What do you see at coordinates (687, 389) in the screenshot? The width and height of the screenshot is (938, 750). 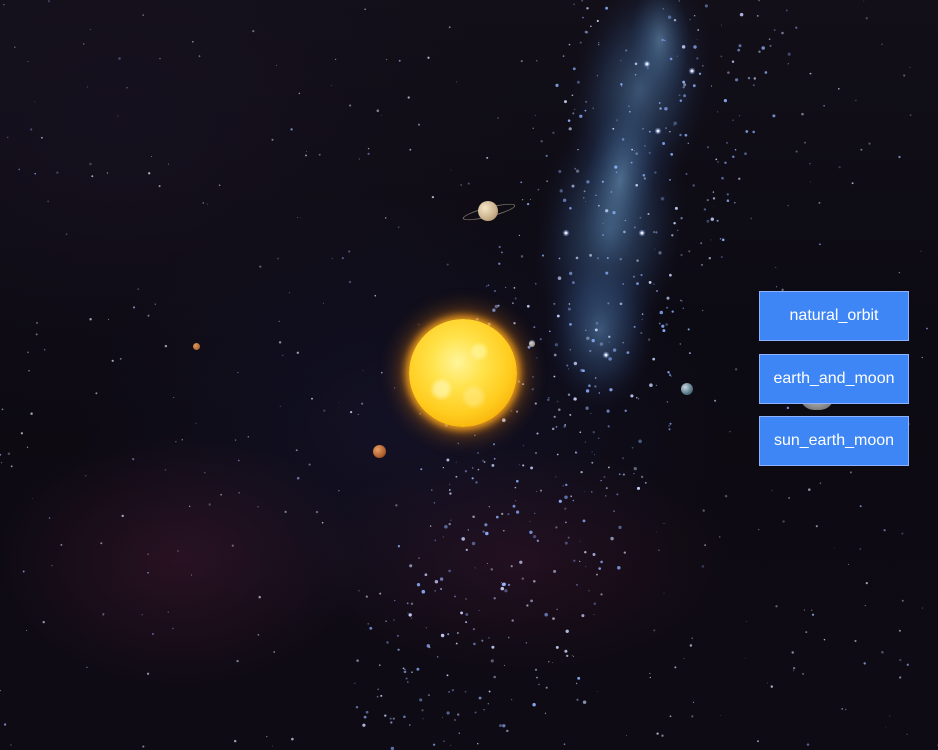 I see `earth-icon` at bounding box center [687, 389].